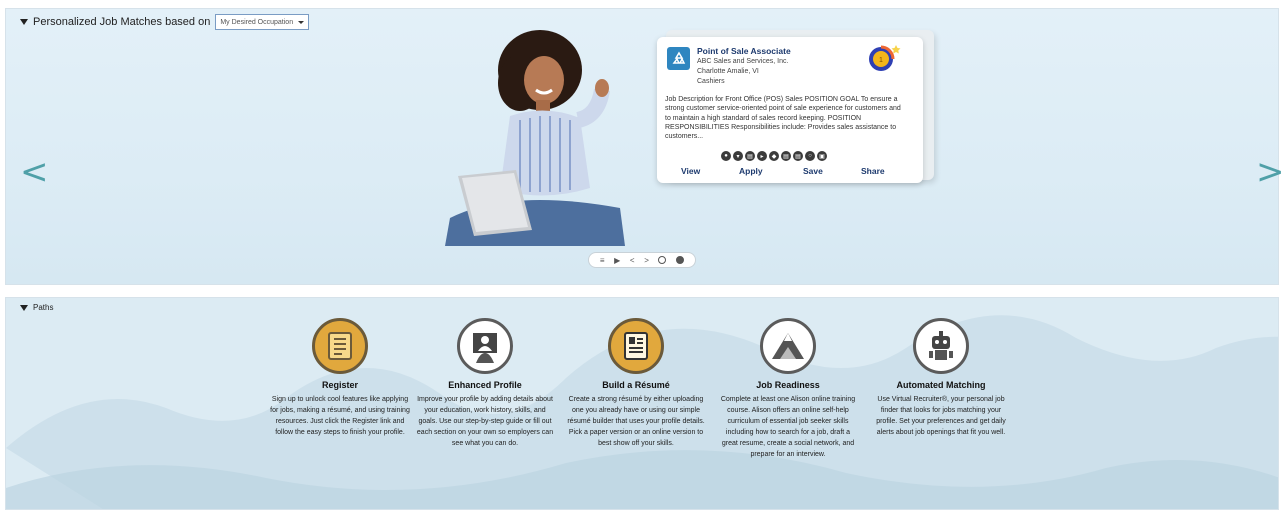 The image size is (1285, 513). I want to click on person-with-laptop-image, so click(535, 138).